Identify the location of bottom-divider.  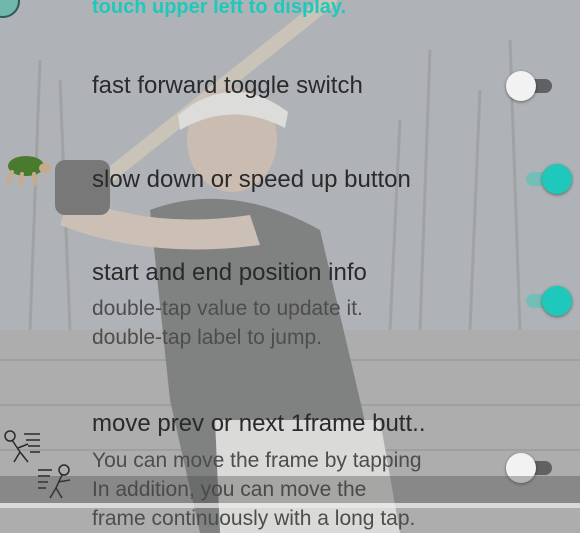
(290, 505).